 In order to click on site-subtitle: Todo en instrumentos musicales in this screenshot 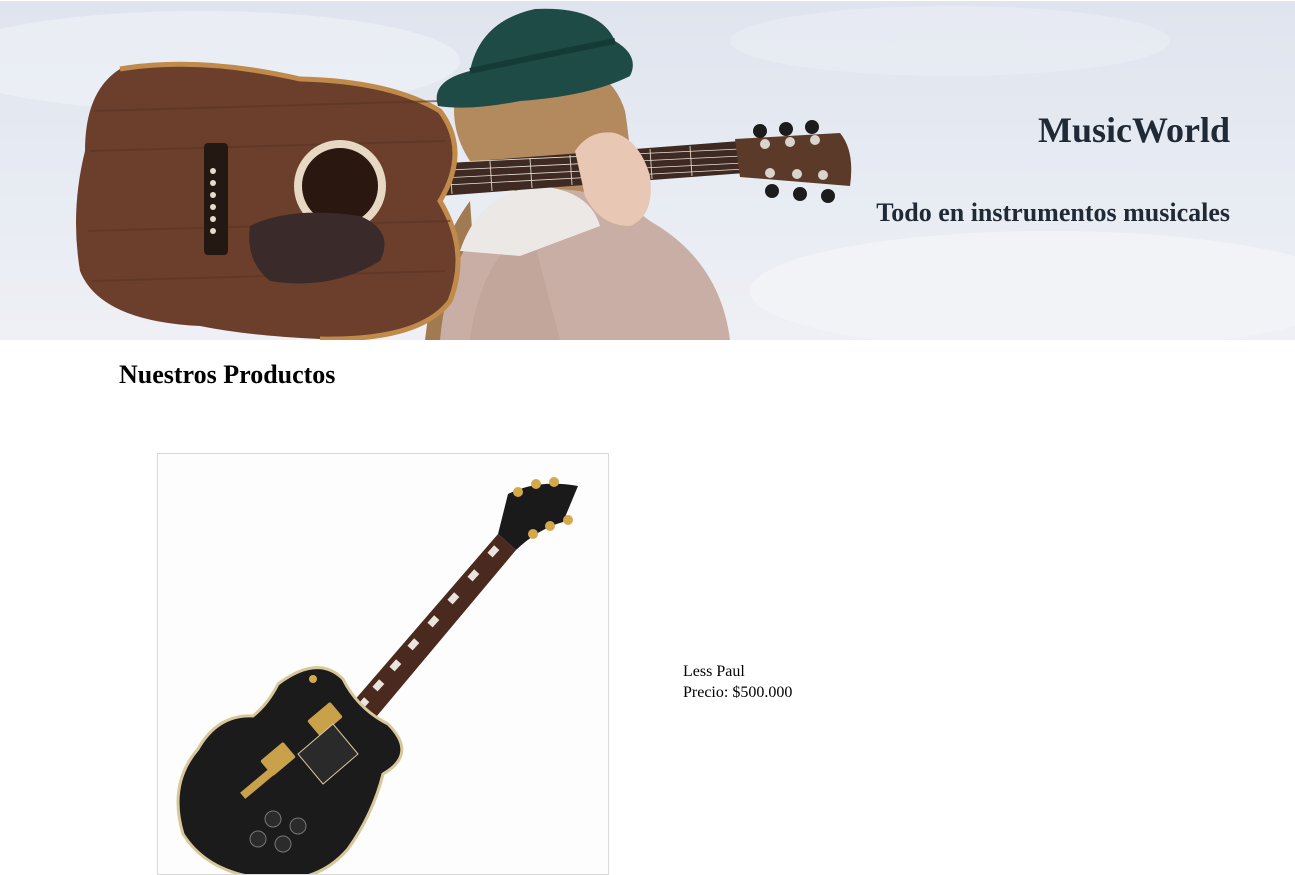, I will do `click(1053, 212)`.